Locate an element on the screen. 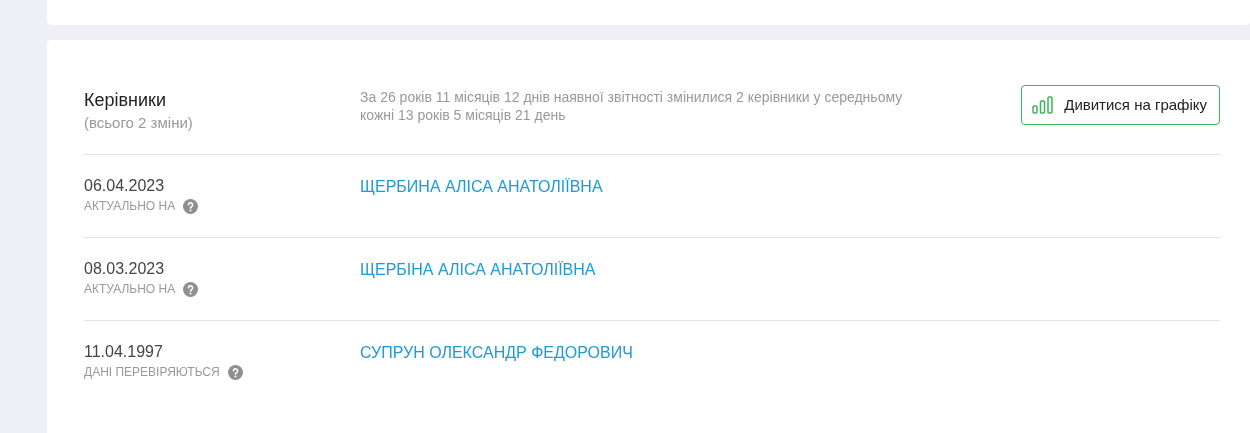 This screenshot has width=1250, height=433. date-text: 08.03.2023 is located at coordinates (125, 269).